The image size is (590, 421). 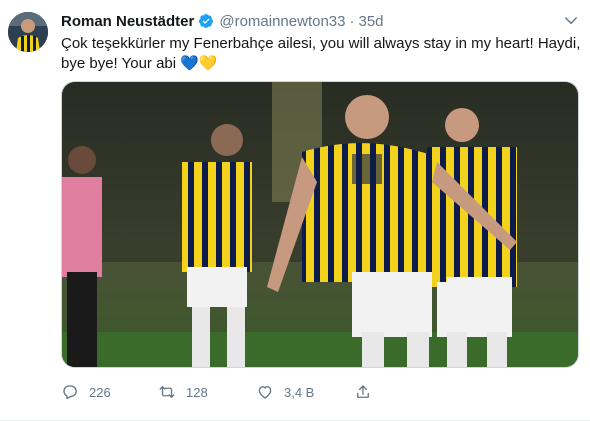 I want to click on like-count: 3,4 B, so click(x=299, y=392).